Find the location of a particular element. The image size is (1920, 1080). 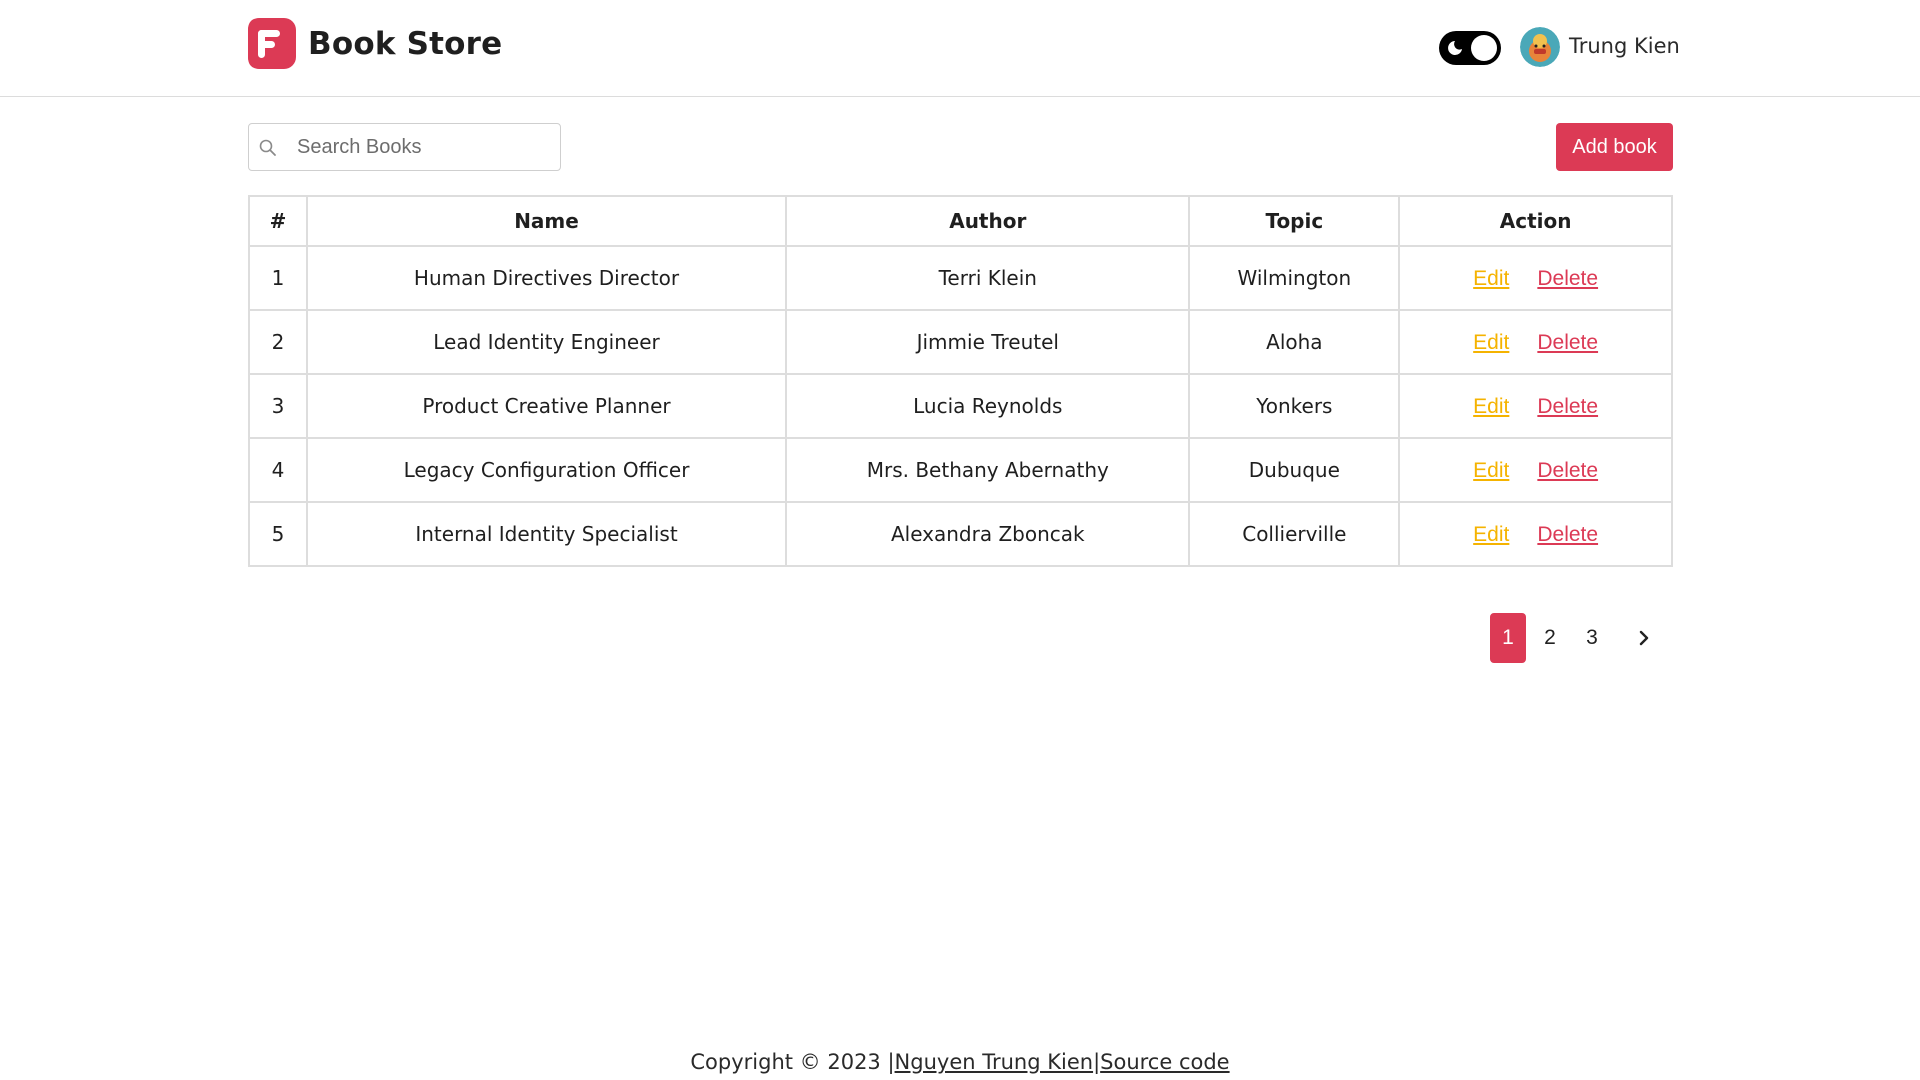

toggle-knob is located at coordinates (1484, 48).